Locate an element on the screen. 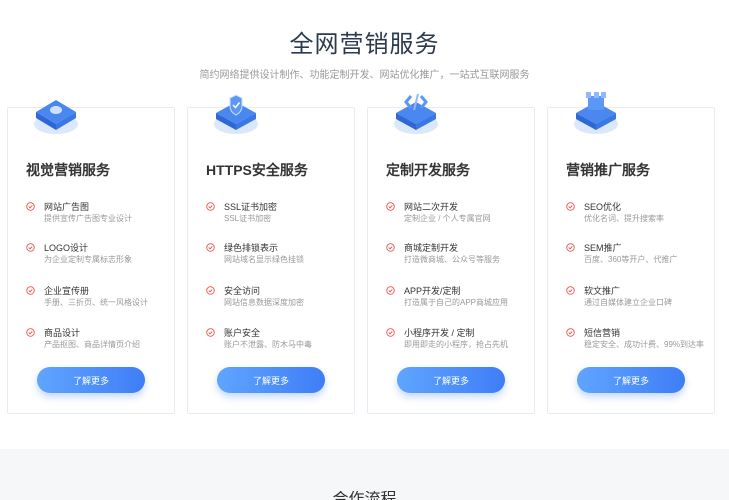 The image size is (729, 500). megaphone-icon is located at coordinates (596, 113).